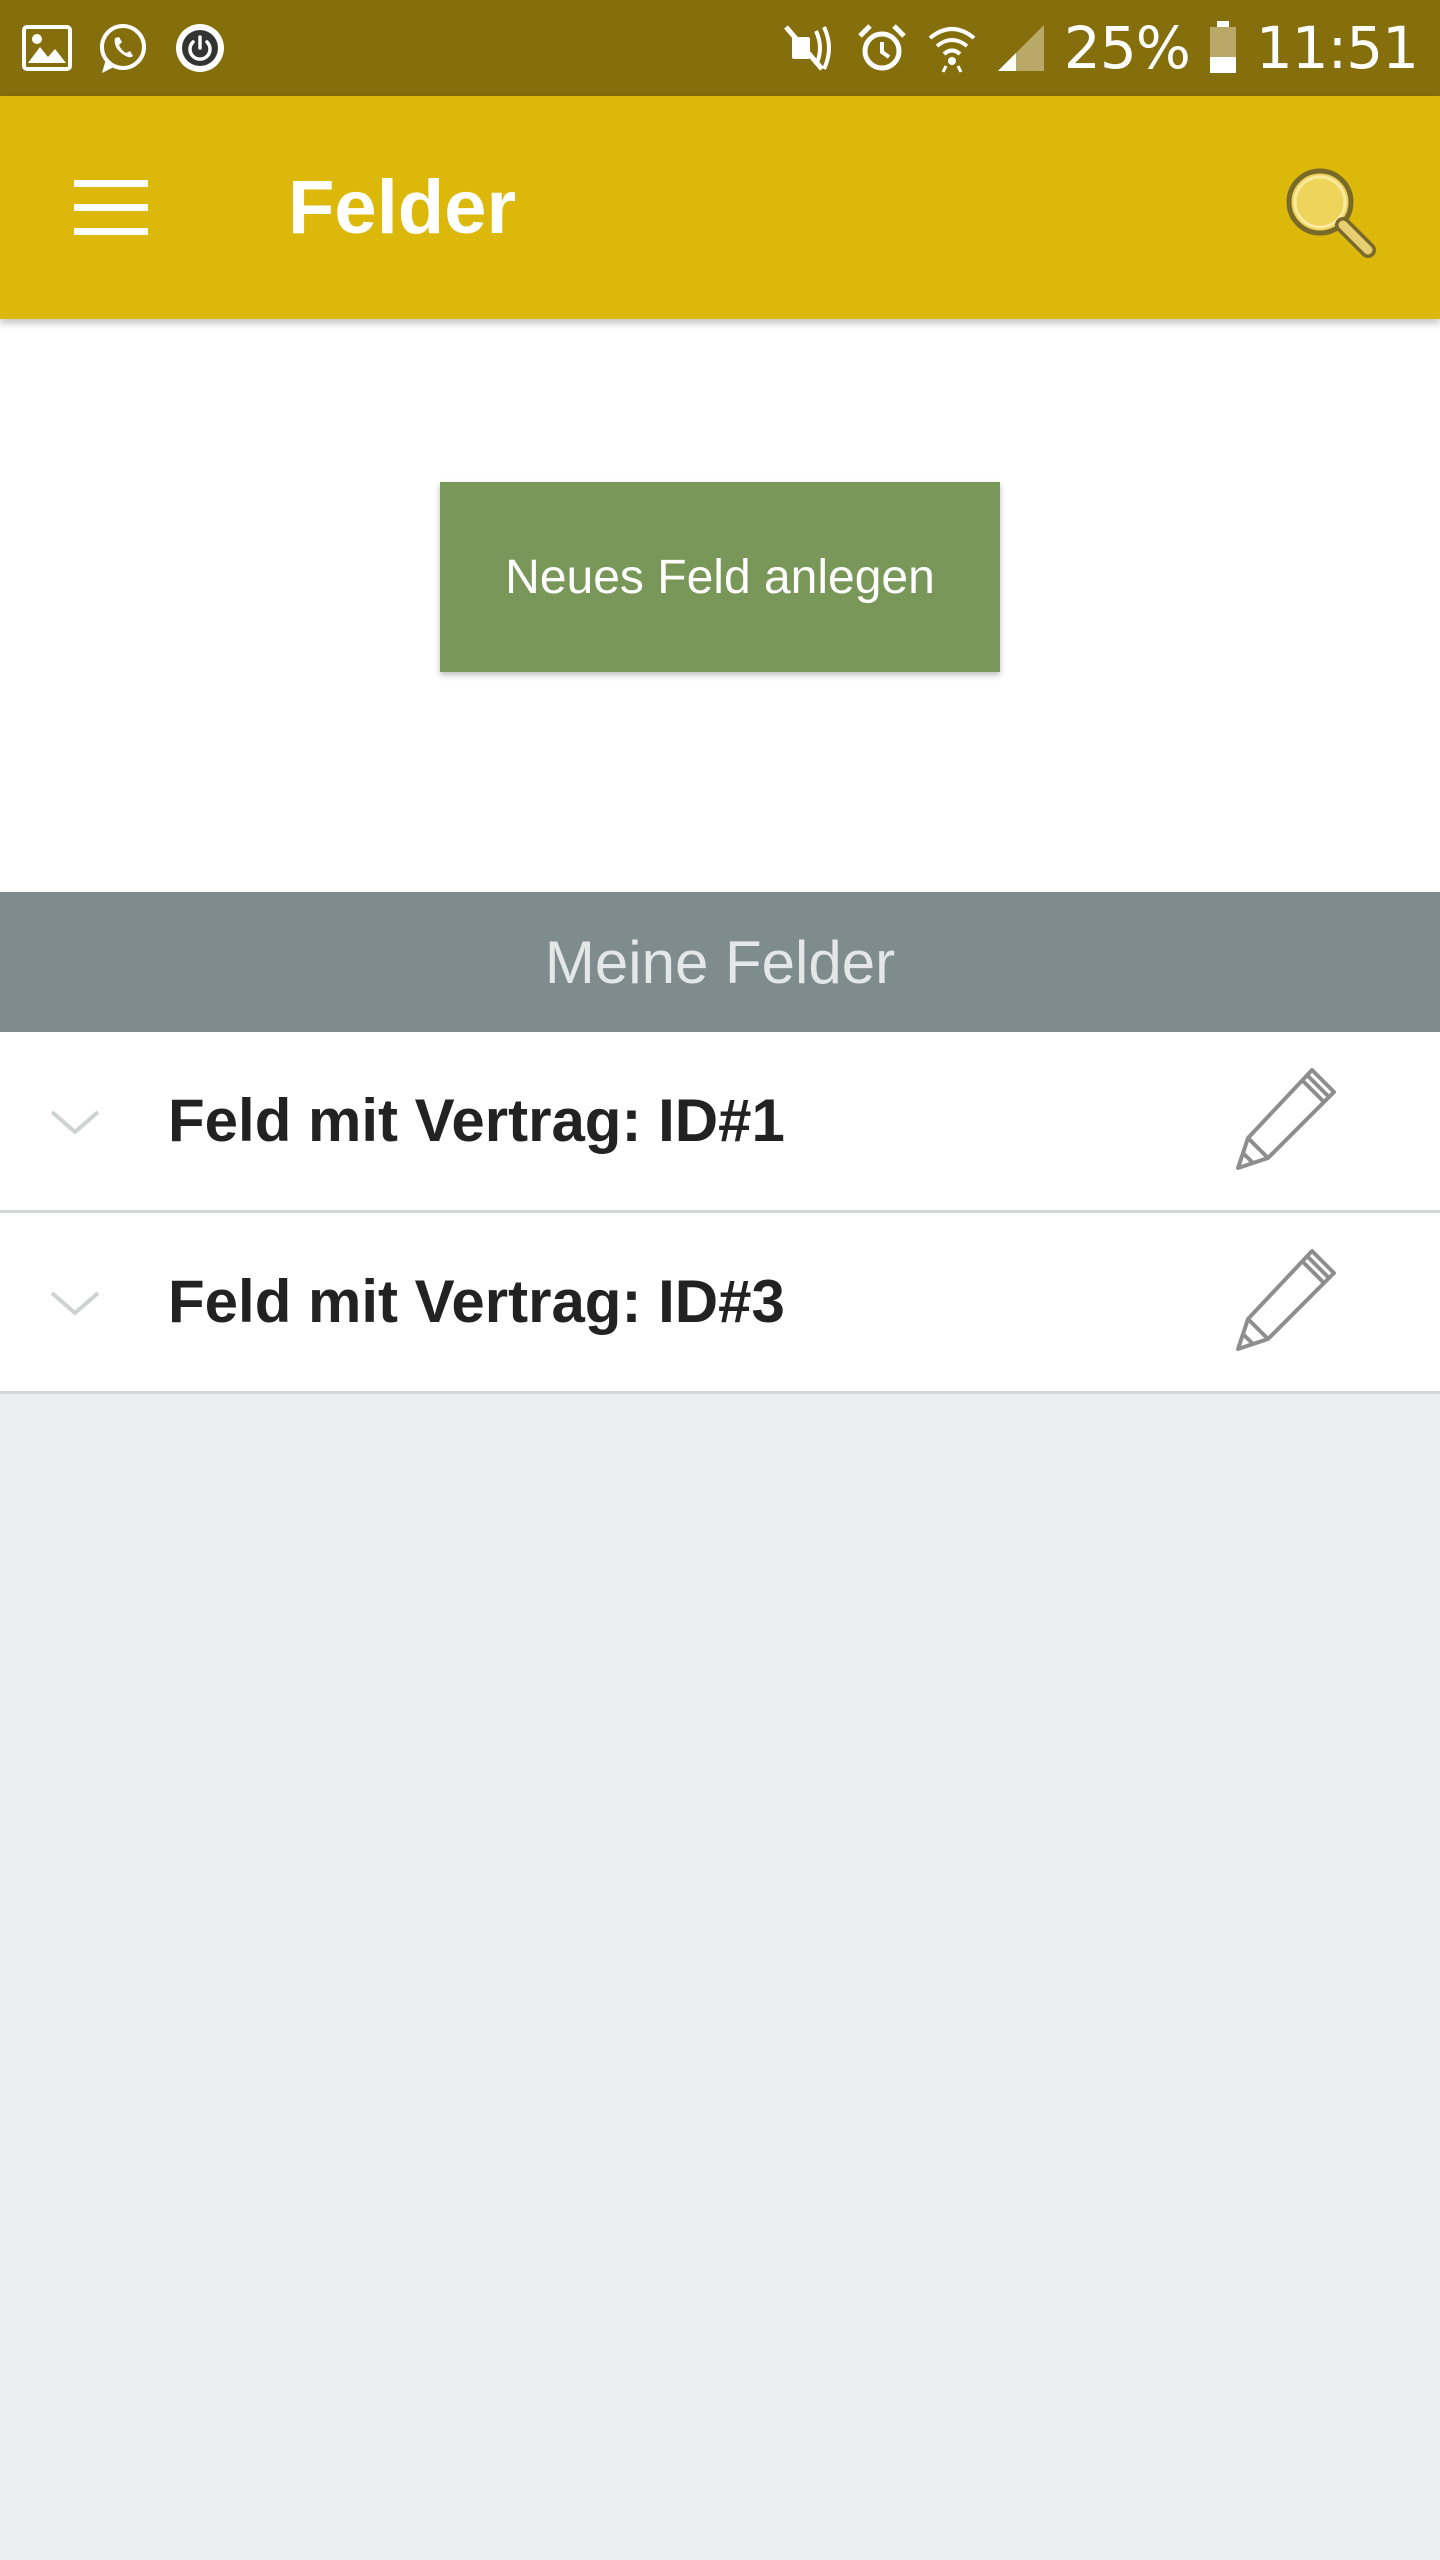 The width and height of the screenshot is (1440, 2560). What do you see at coordinates (1127, 48) in the screenshot?
I see `battery-percent: 25%` at bounding box center [1127, 48].